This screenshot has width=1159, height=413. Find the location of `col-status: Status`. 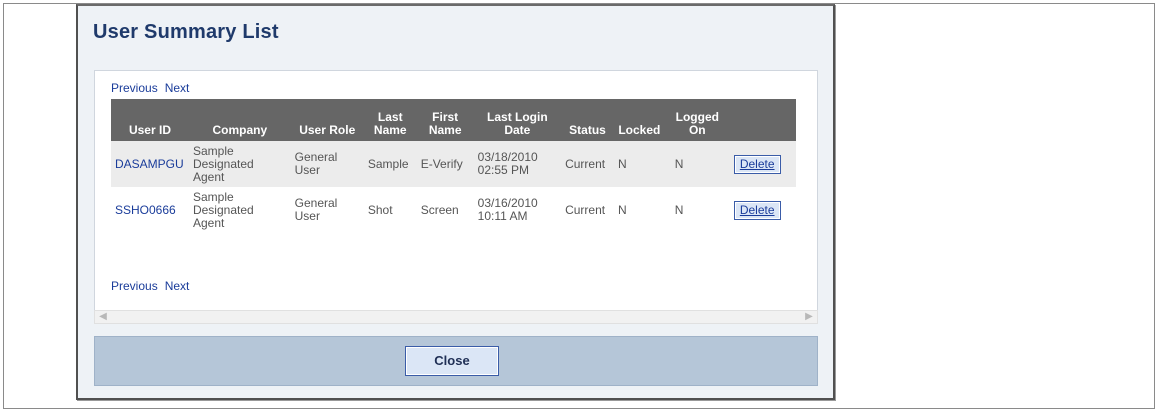

col-status: Status is located at coordinates (587, 120).